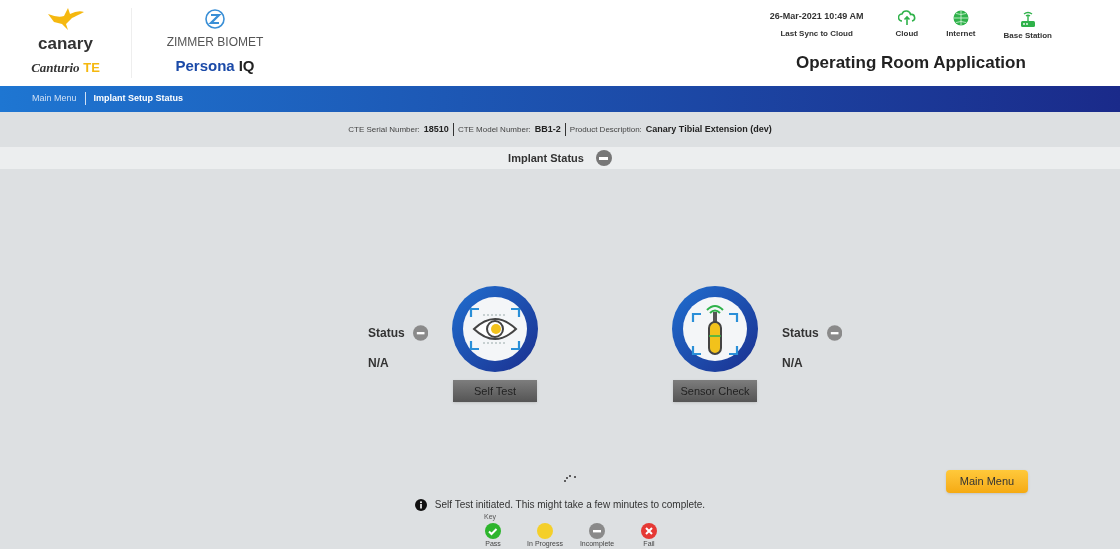  What do you see at coordinates (436, 129) in the screenshot?
I see `info-value: 18510` at bounding box center [436, 129].